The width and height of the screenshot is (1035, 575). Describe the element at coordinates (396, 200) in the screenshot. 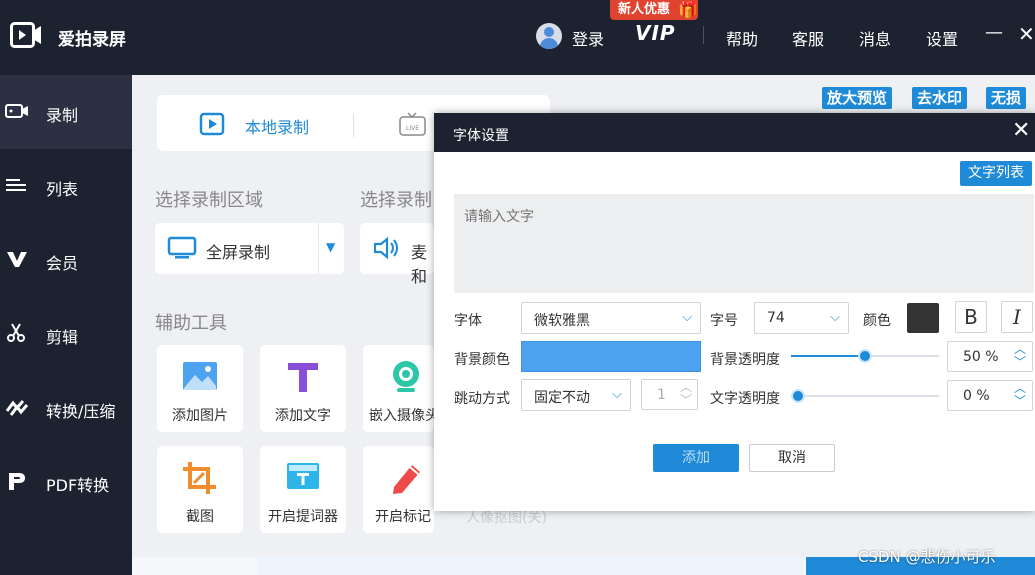

I see `section-record-audio: 选择录制` at that location.